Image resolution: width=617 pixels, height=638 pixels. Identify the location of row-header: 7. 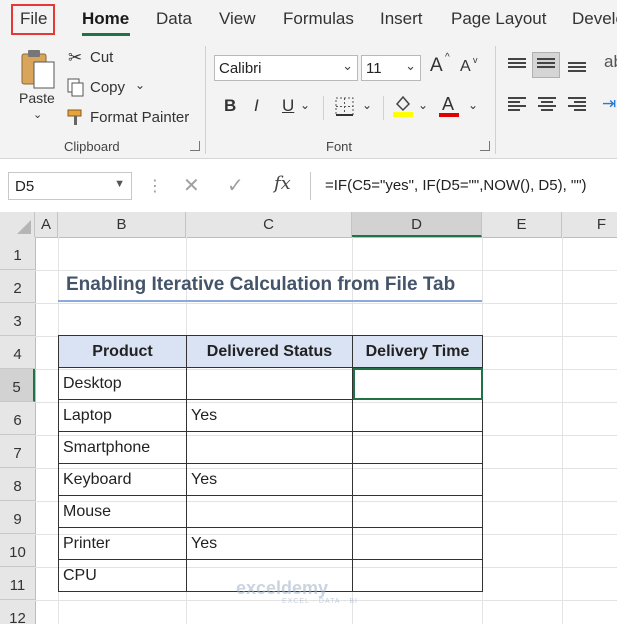
(17, 451).